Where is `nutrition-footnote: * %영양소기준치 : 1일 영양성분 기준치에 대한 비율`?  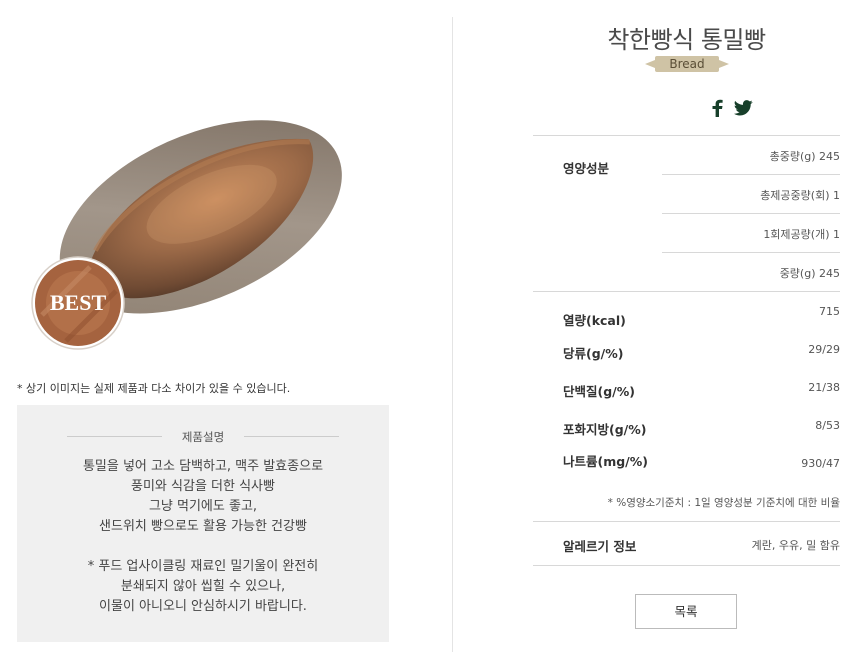 nutrition-footnote: * %영양소기준치 : 1일 영양성분 기준치에 대한 비율 is located at coordinates (723, 503).